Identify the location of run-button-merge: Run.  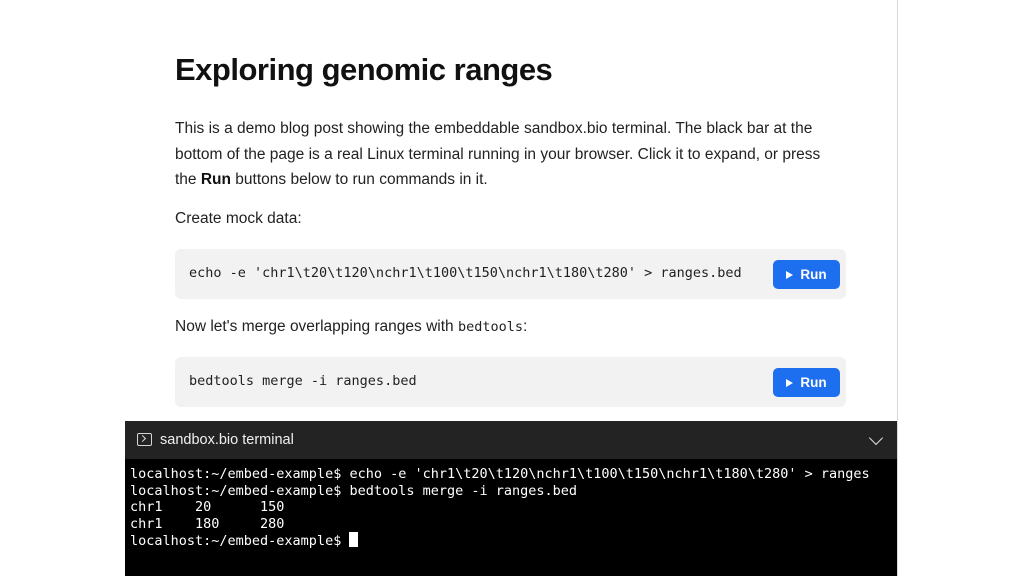
(806, 382).